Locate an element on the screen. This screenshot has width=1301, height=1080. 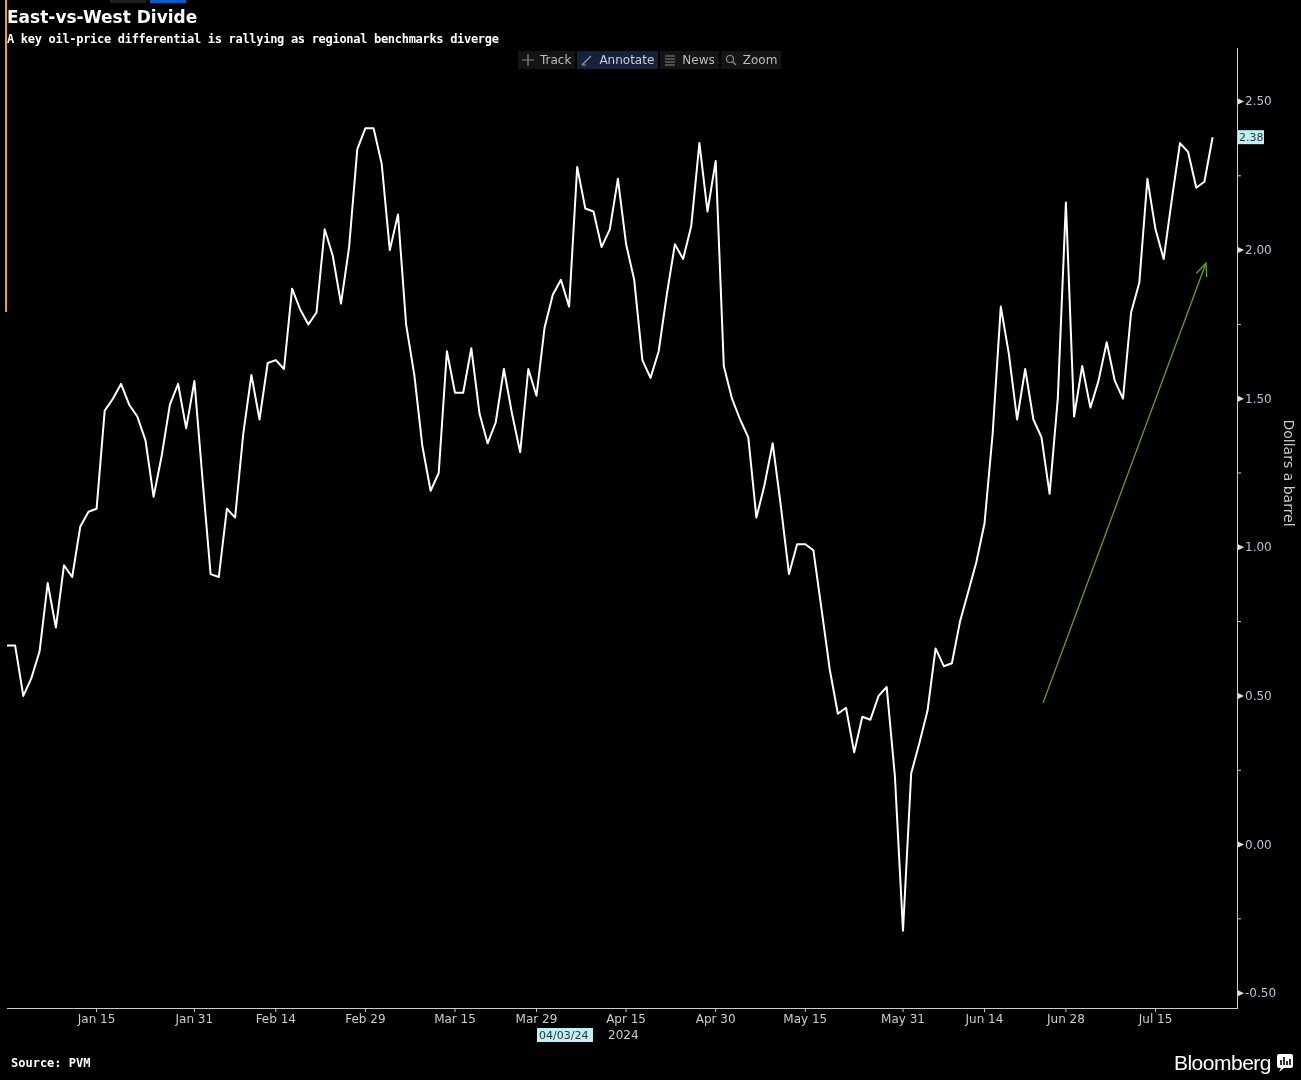
y-tick-label: 0.00 is located at coordinates (1258, 844).